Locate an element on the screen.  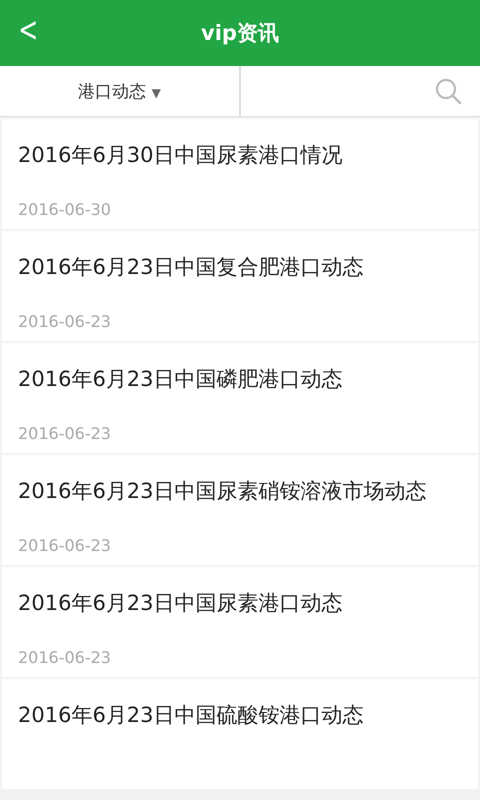
page-title: vip资讯 is located at coordinates (240, 33).